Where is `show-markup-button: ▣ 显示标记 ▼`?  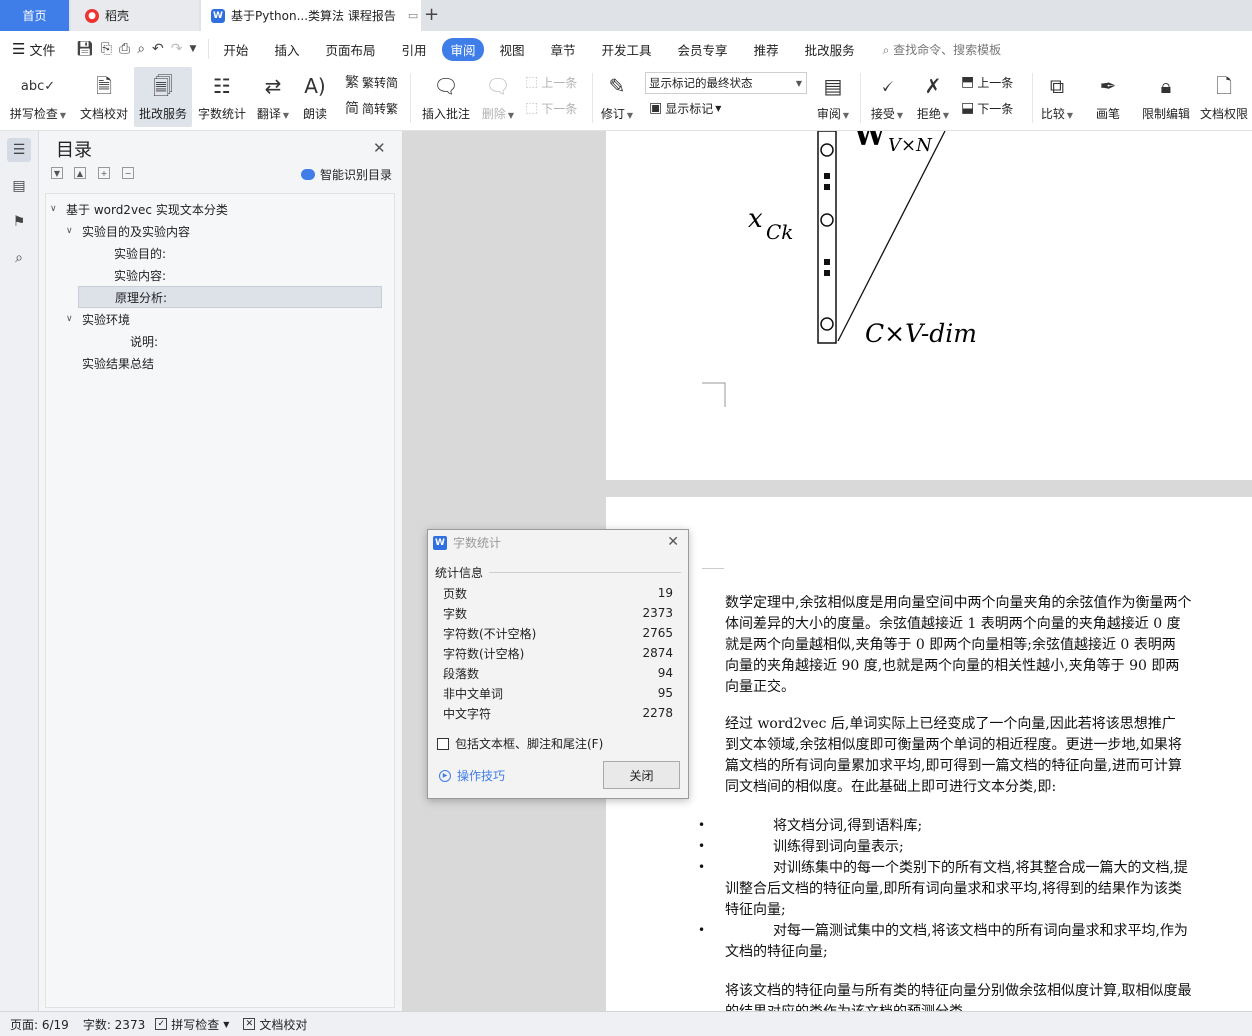 show-markup-button: ▣ 显示标记 ▼ is located at coordinates (685, 108).